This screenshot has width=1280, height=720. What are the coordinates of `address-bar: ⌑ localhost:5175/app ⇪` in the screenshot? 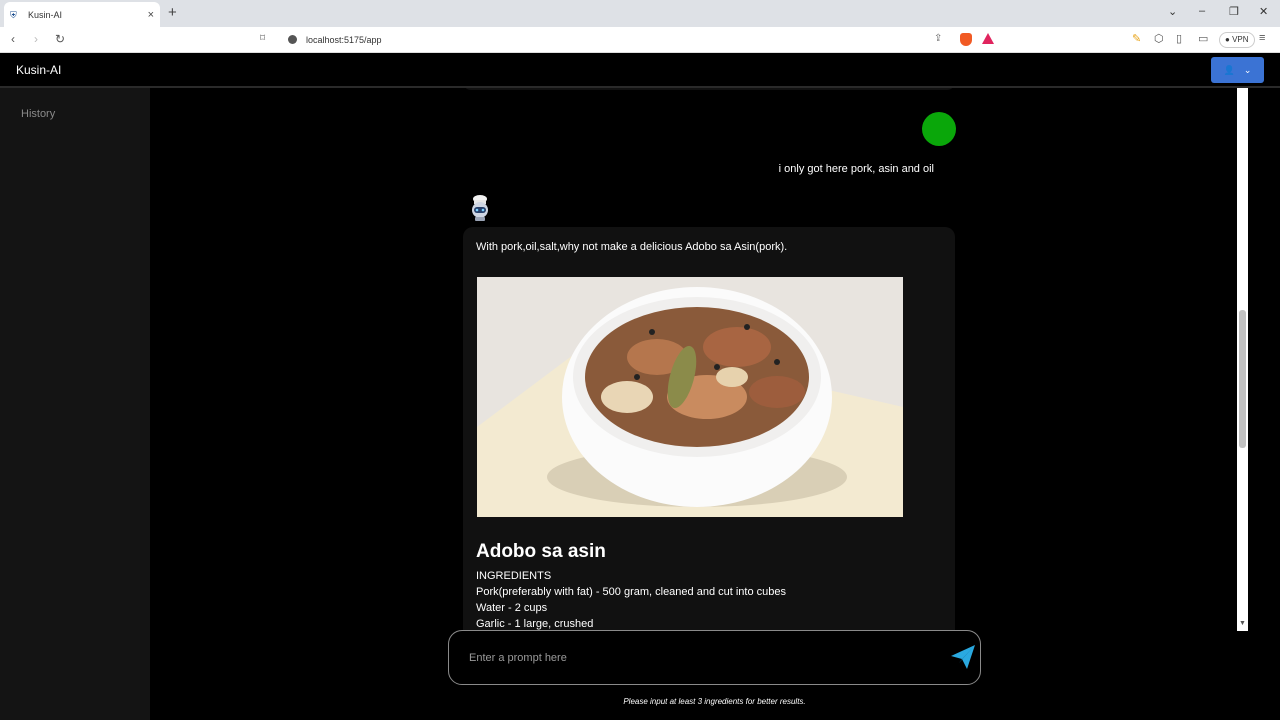 It's located at (626, 40).